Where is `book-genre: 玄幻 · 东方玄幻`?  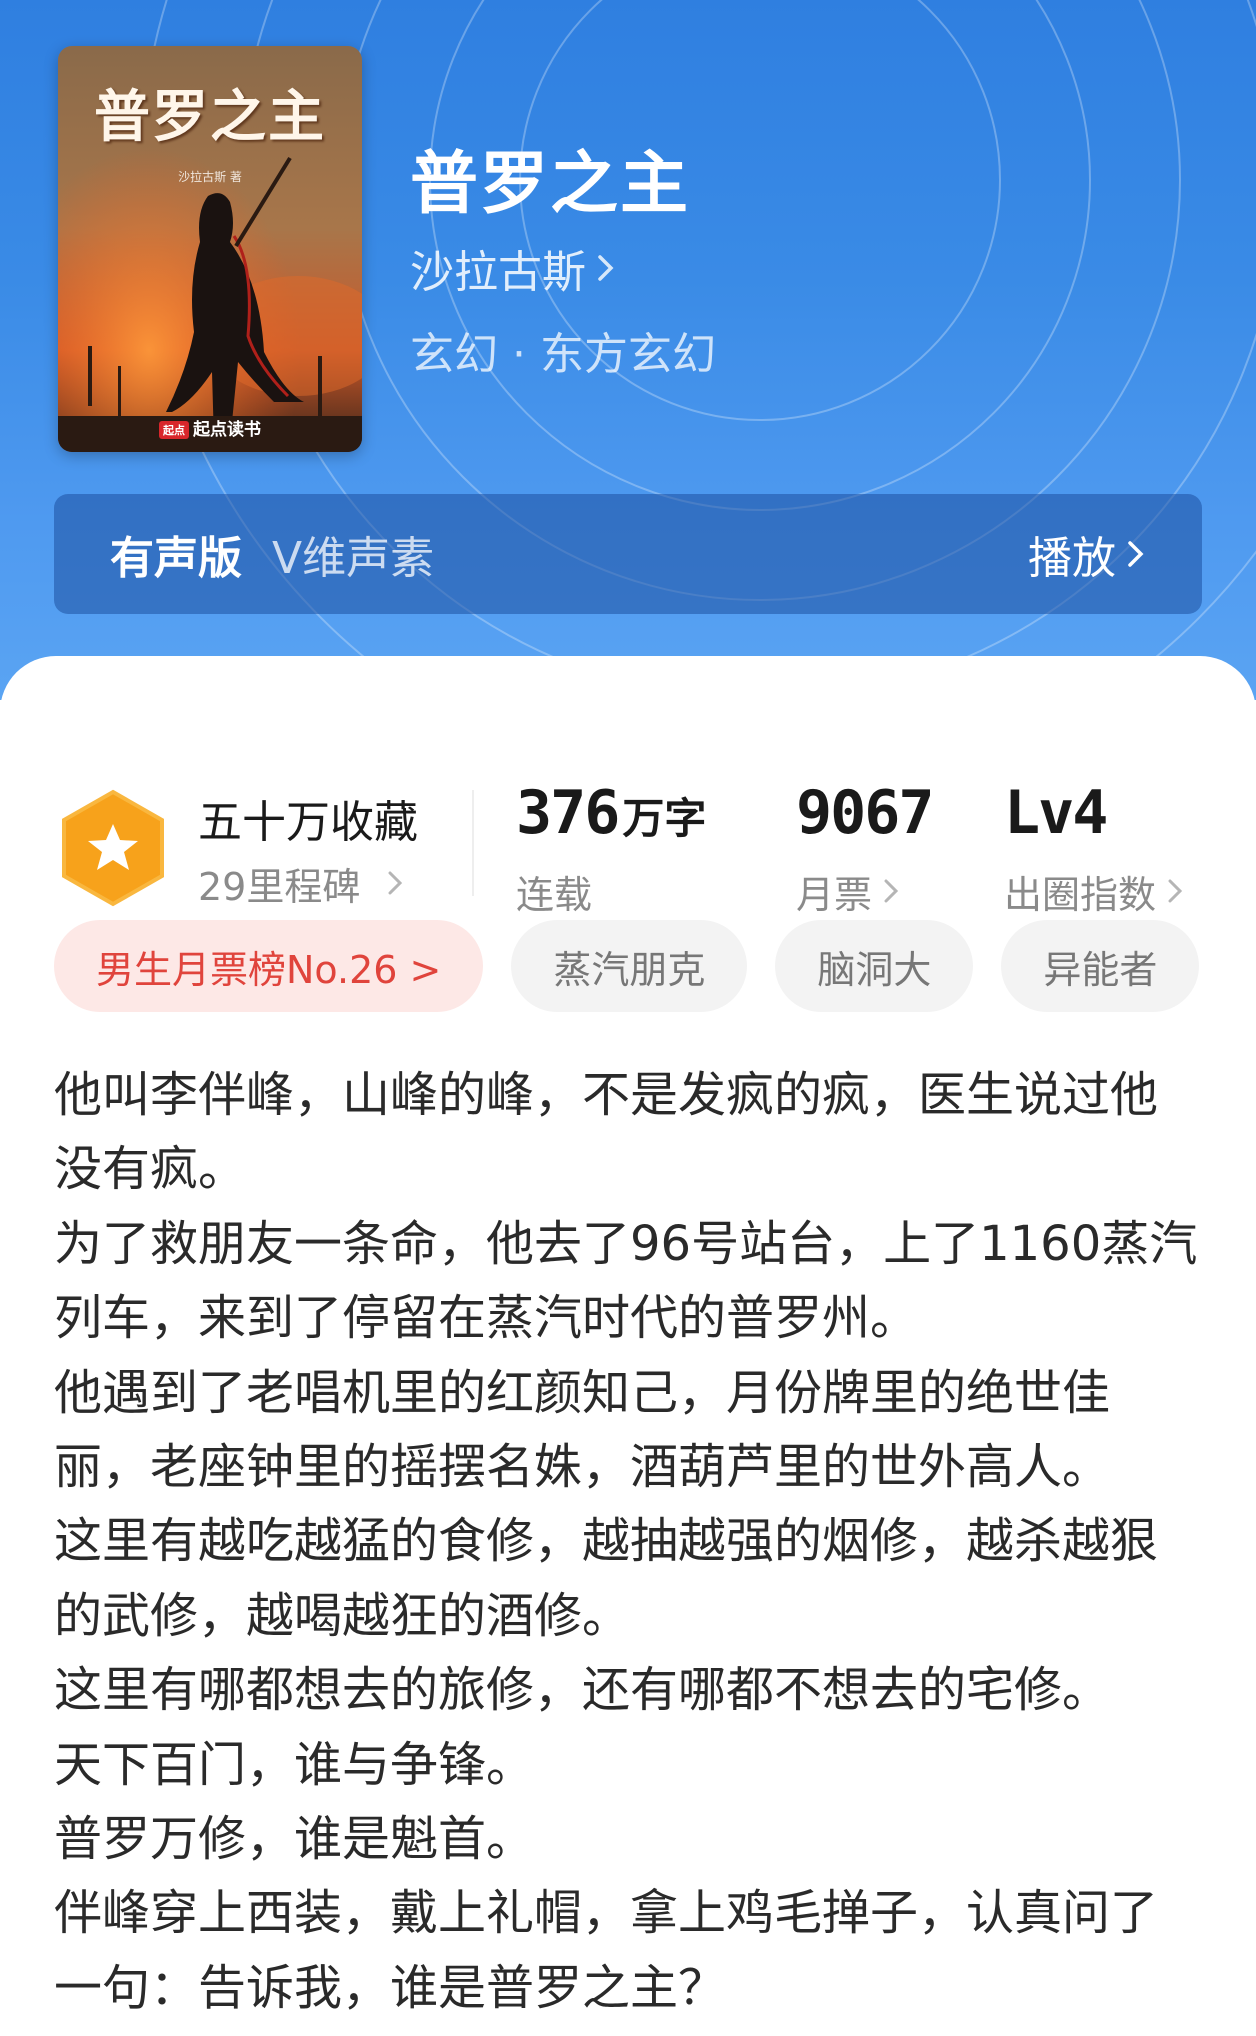 book-genre: 玄幻 · 东方玄幻 is located at coordinates (563, 350).